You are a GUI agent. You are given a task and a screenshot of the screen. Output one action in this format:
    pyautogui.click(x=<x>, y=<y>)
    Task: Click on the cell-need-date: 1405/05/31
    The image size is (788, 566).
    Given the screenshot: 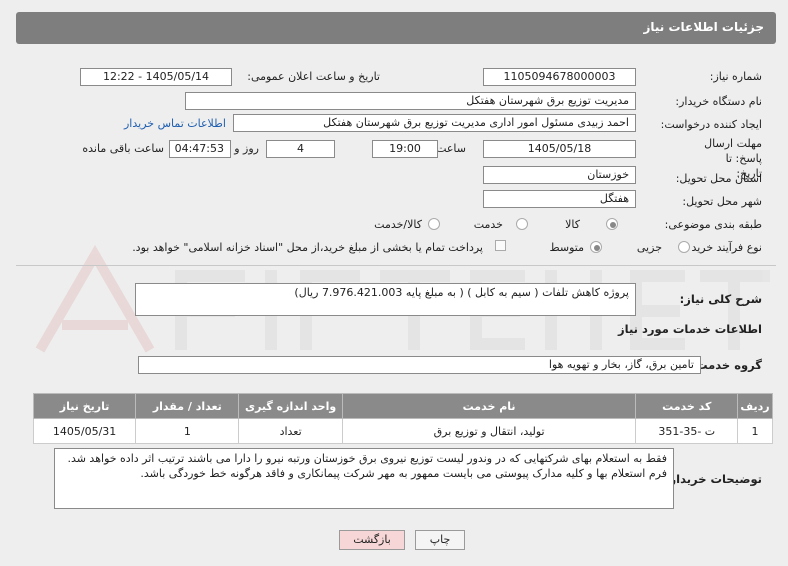 What is the action you would take?
    pyautogui.click(x=84, y=431)
    